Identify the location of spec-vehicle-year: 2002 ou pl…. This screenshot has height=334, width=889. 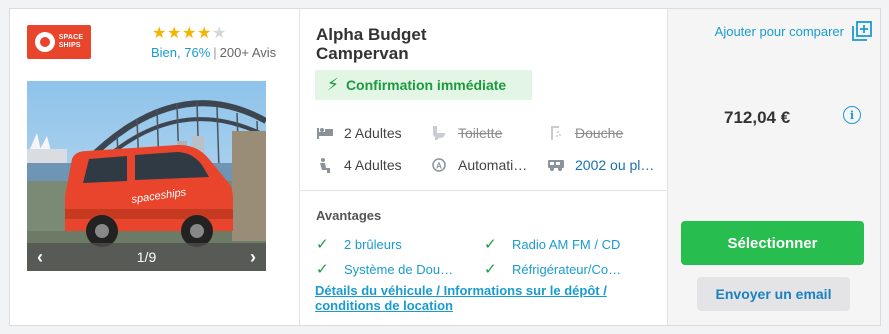
(600, 165).